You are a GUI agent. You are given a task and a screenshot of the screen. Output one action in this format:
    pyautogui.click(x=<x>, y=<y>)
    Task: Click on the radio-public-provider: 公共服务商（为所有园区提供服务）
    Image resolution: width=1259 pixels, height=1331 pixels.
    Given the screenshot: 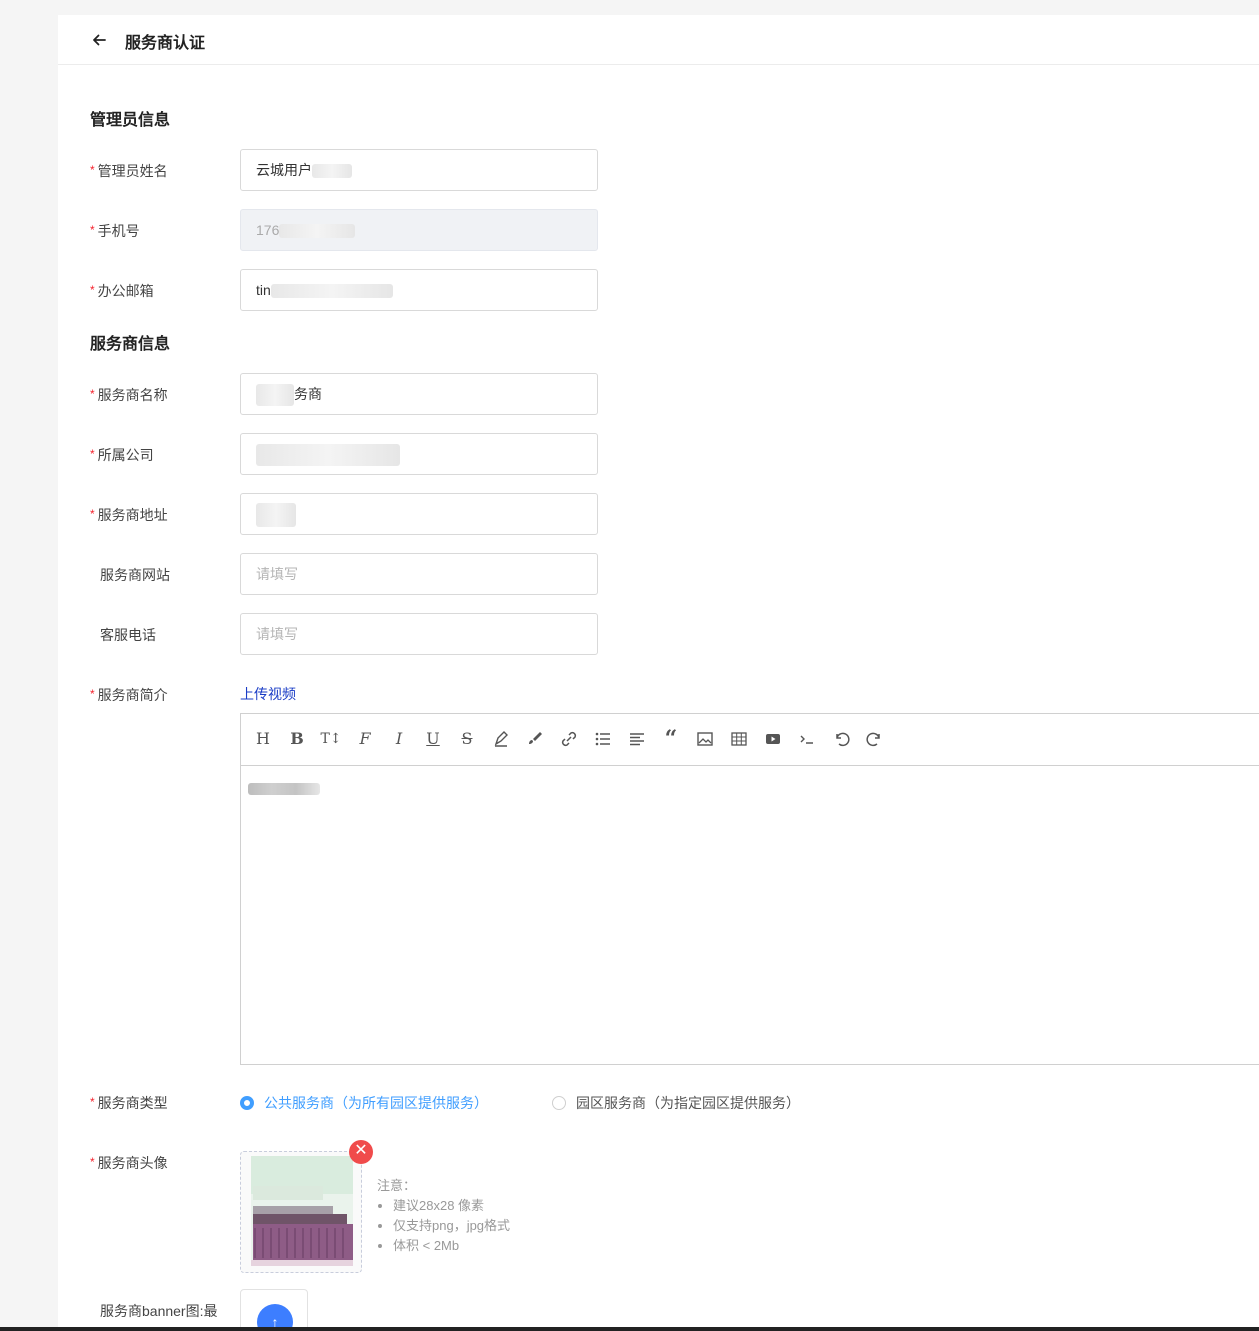 What is the action you would take?
    pyautogui.click(x=364, y=1103)
    